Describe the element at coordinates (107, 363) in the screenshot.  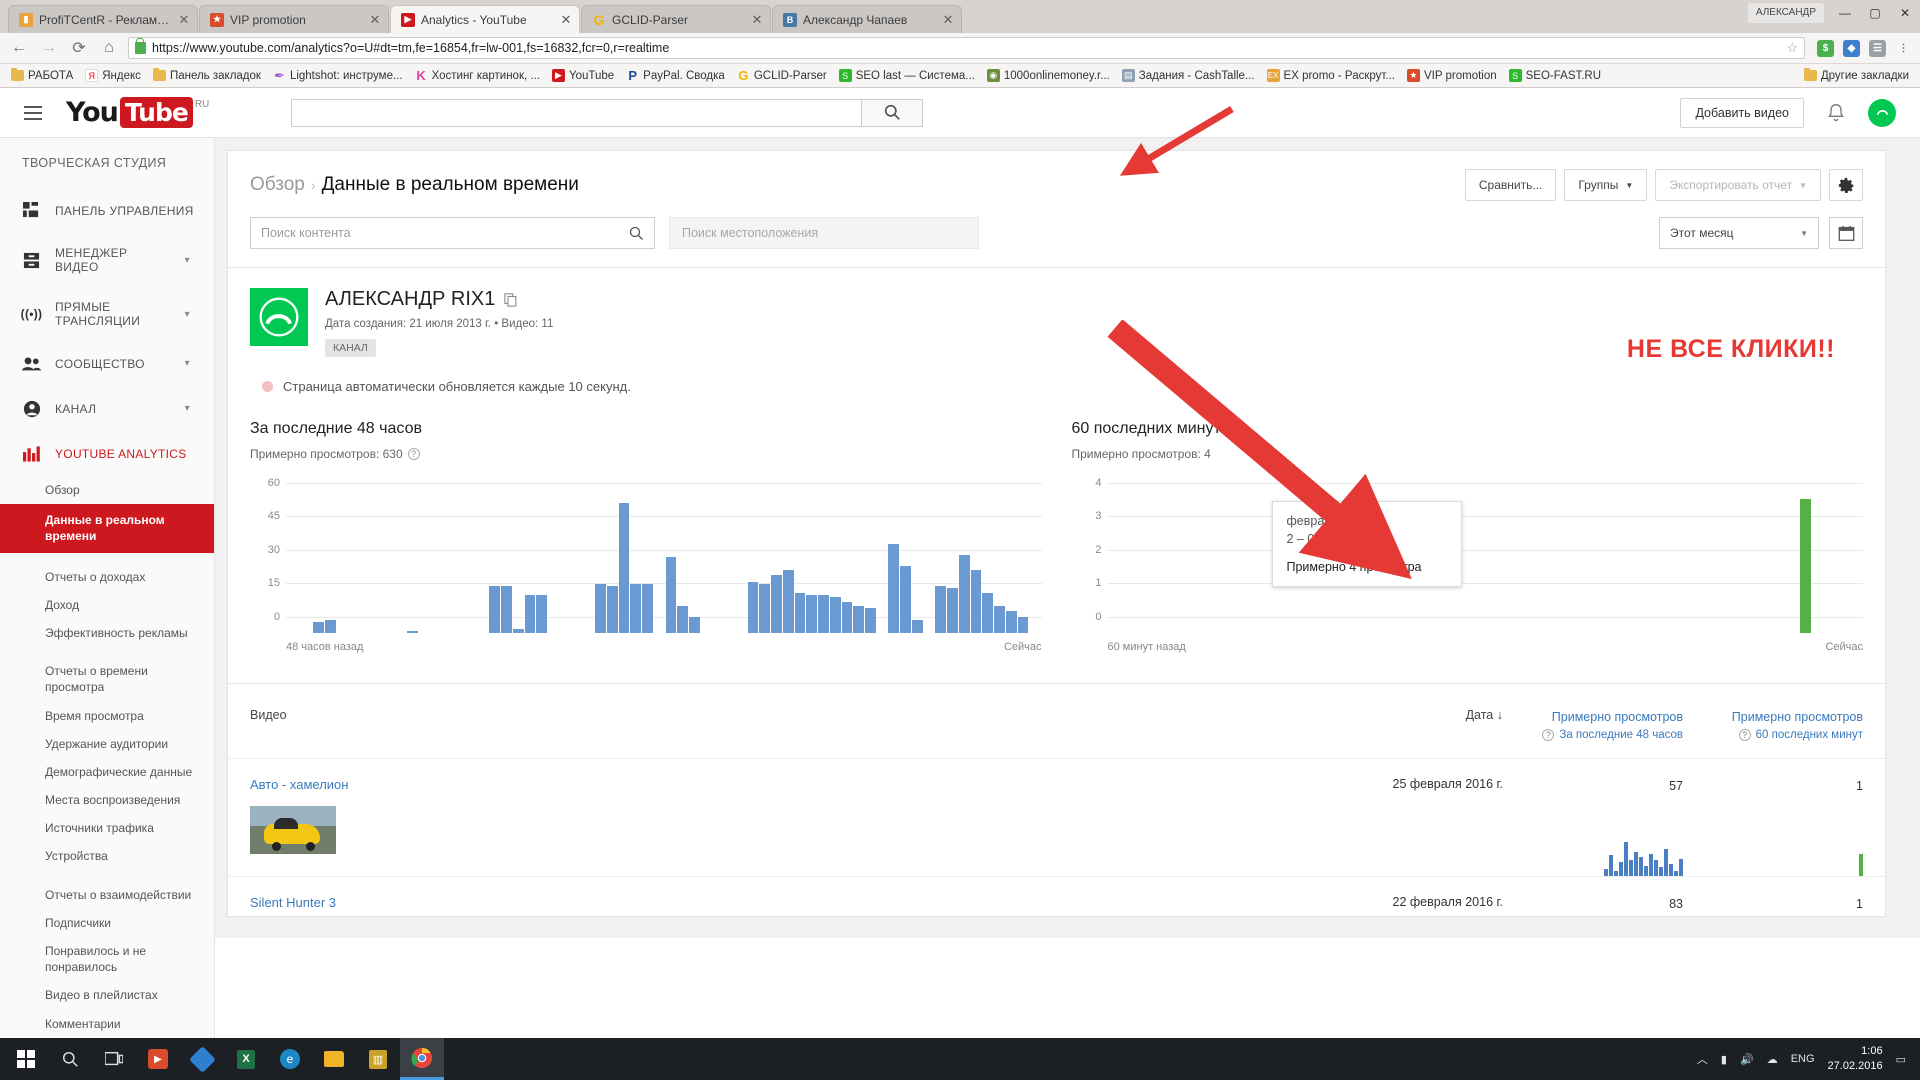
I see `sidebar-item-community: СООБЩЕСТВО ▾` at that location.